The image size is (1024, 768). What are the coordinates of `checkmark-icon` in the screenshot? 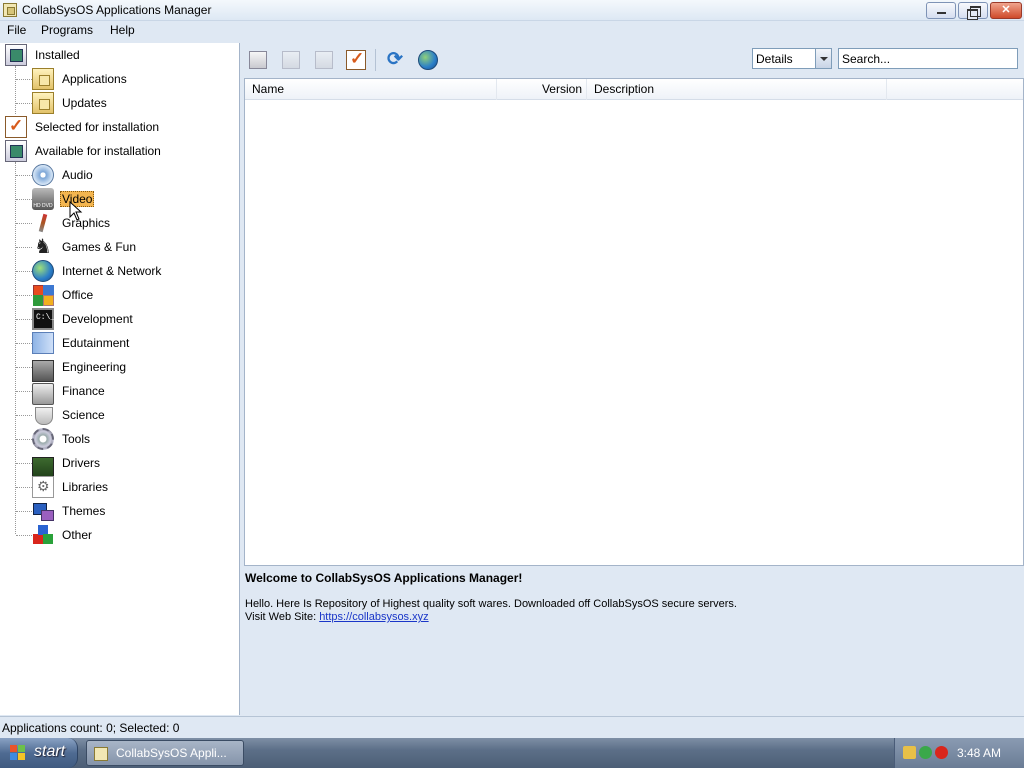 It's located at (16, 127).